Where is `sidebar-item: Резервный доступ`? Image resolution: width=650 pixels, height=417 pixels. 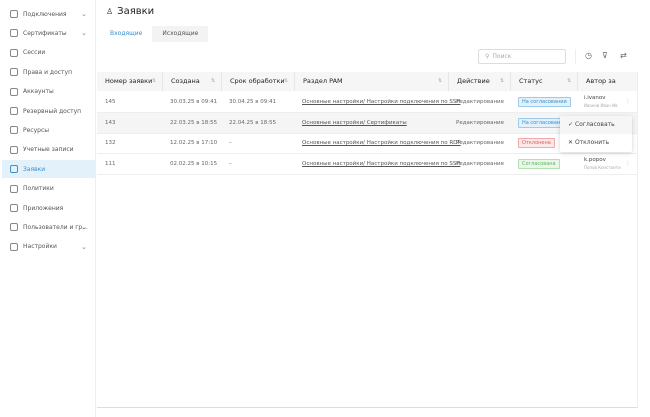
sidebar-item: Резервный доступ is located at coordinates (48, 111).